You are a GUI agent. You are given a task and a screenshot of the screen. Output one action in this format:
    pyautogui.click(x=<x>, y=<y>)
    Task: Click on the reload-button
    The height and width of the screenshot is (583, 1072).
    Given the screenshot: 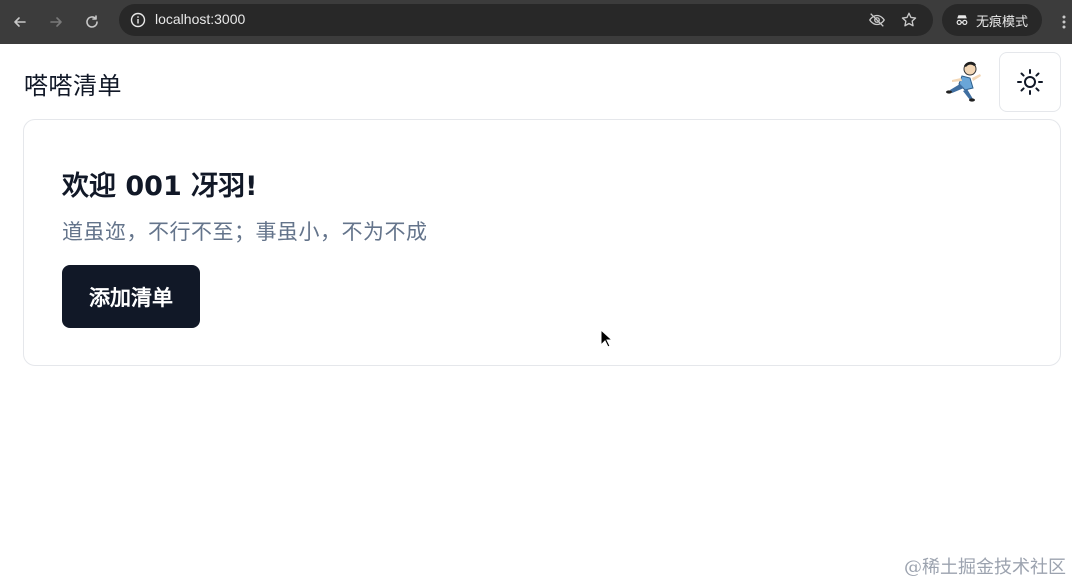 What is the action you would take?
    pyautogui.click(x=92, y=22)
    